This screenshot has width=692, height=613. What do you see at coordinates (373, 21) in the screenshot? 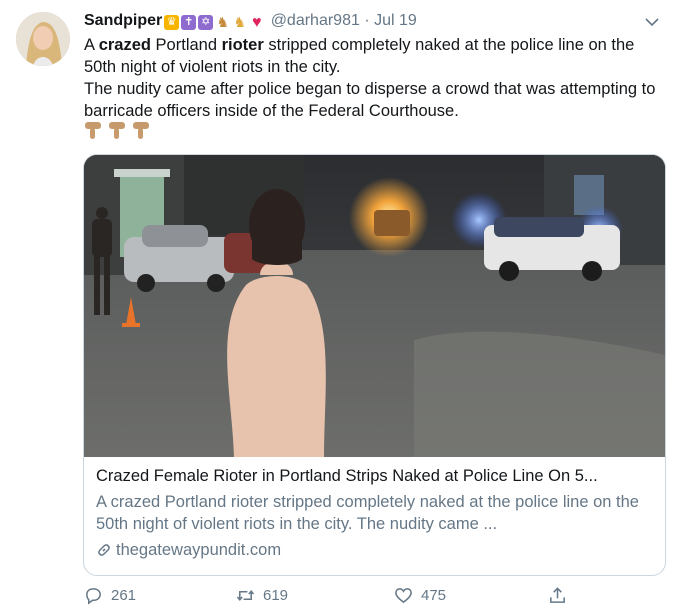
I see `tweet-header: Sandpiper ♛ ✝ ✡ ♞ ♞ ♥ @darhar981 · Jul 19` at bounding box center [373, 21].